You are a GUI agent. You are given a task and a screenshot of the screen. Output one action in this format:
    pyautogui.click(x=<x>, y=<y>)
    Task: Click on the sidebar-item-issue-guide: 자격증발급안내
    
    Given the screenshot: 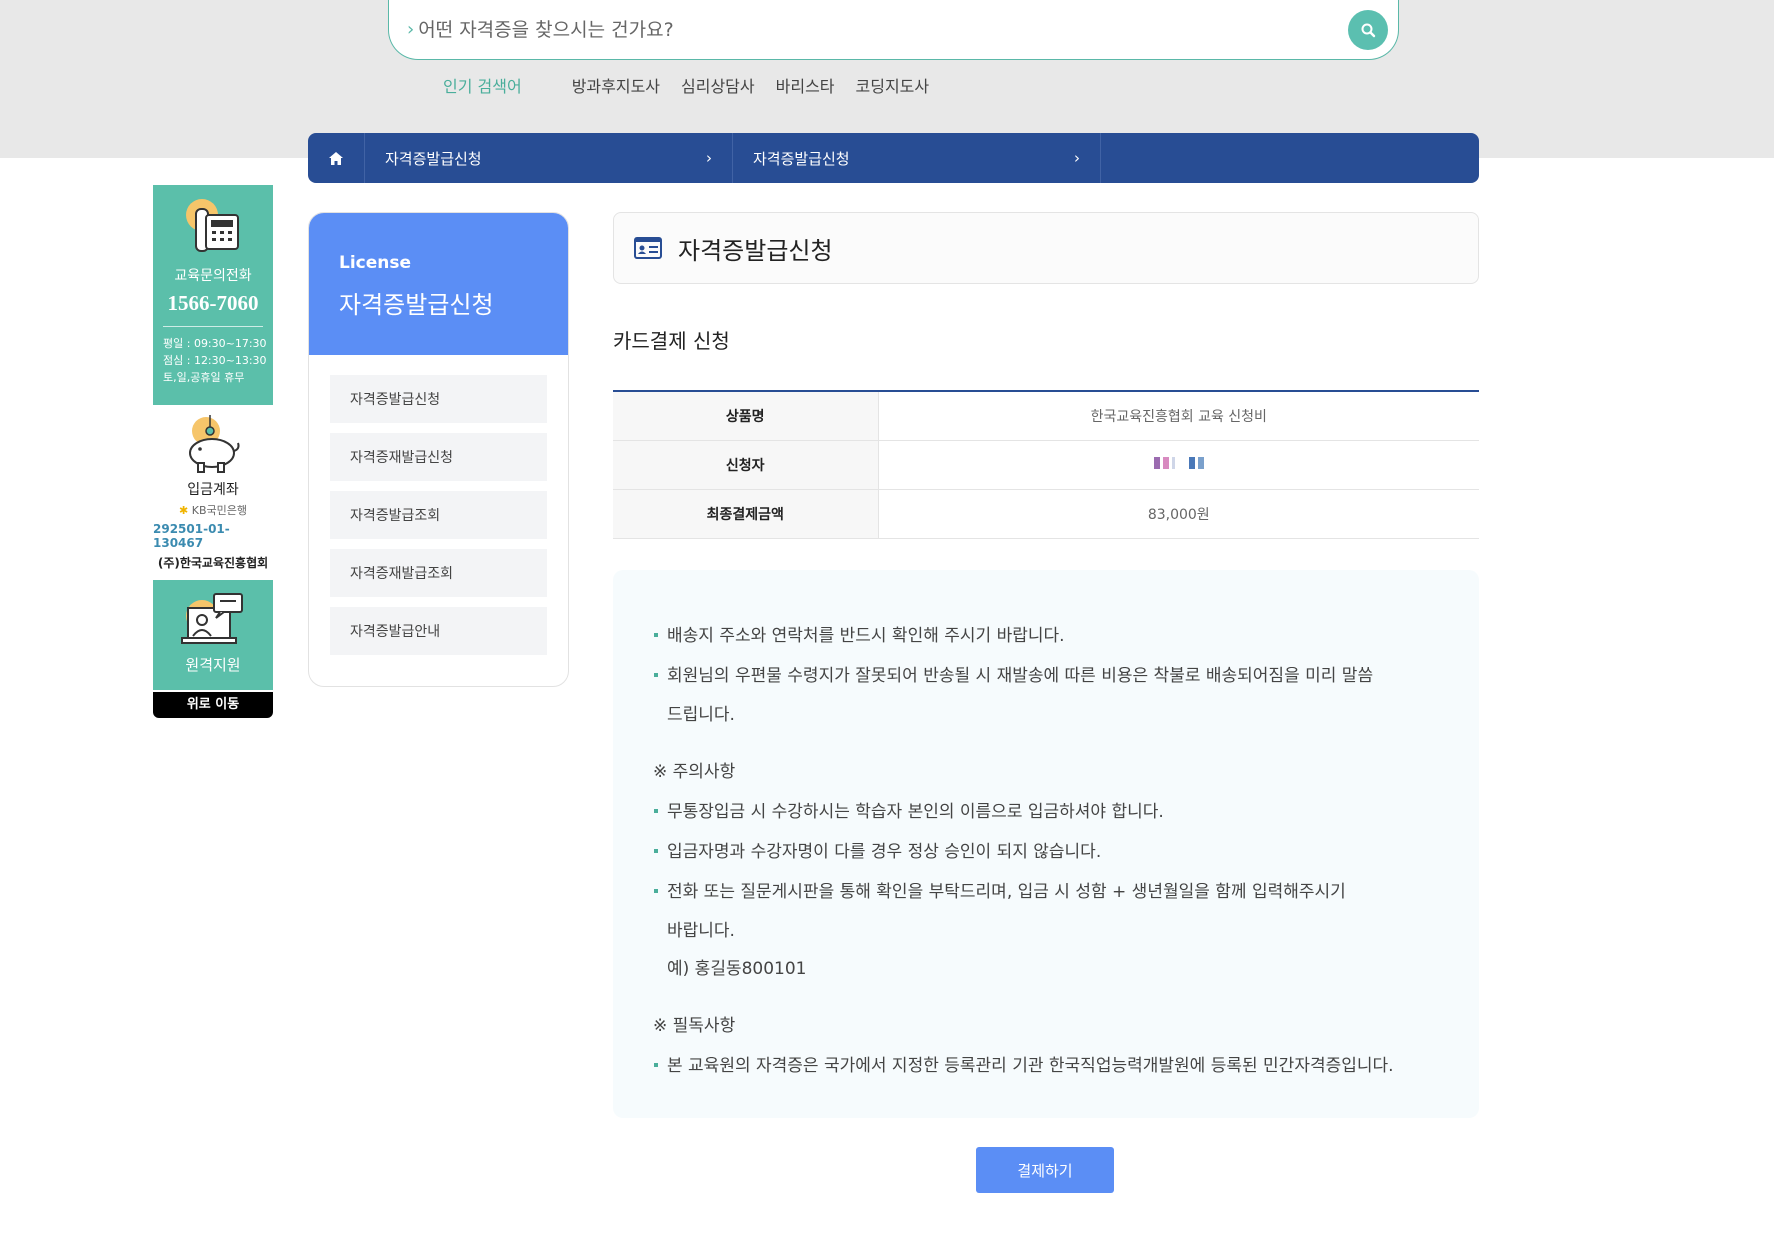 What is the action you would take?
    pyautogui.click(x=438, y=631)
    